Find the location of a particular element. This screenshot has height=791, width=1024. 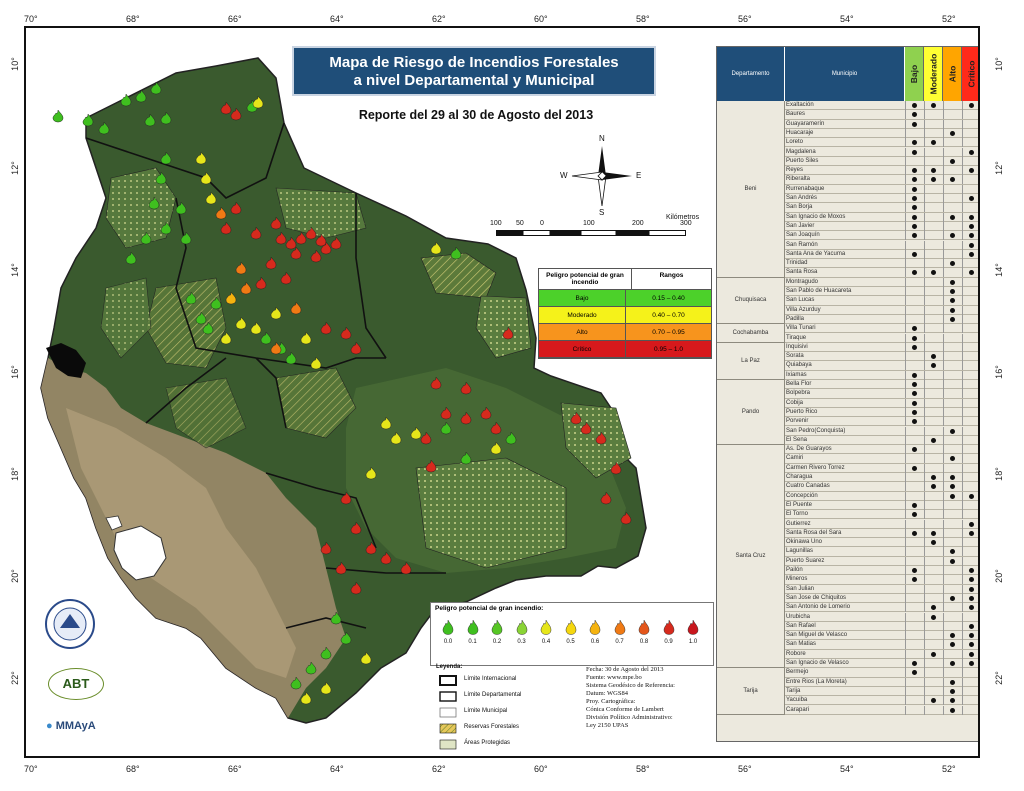

department-name: Cochabamba is located at coordinates (751, 333).